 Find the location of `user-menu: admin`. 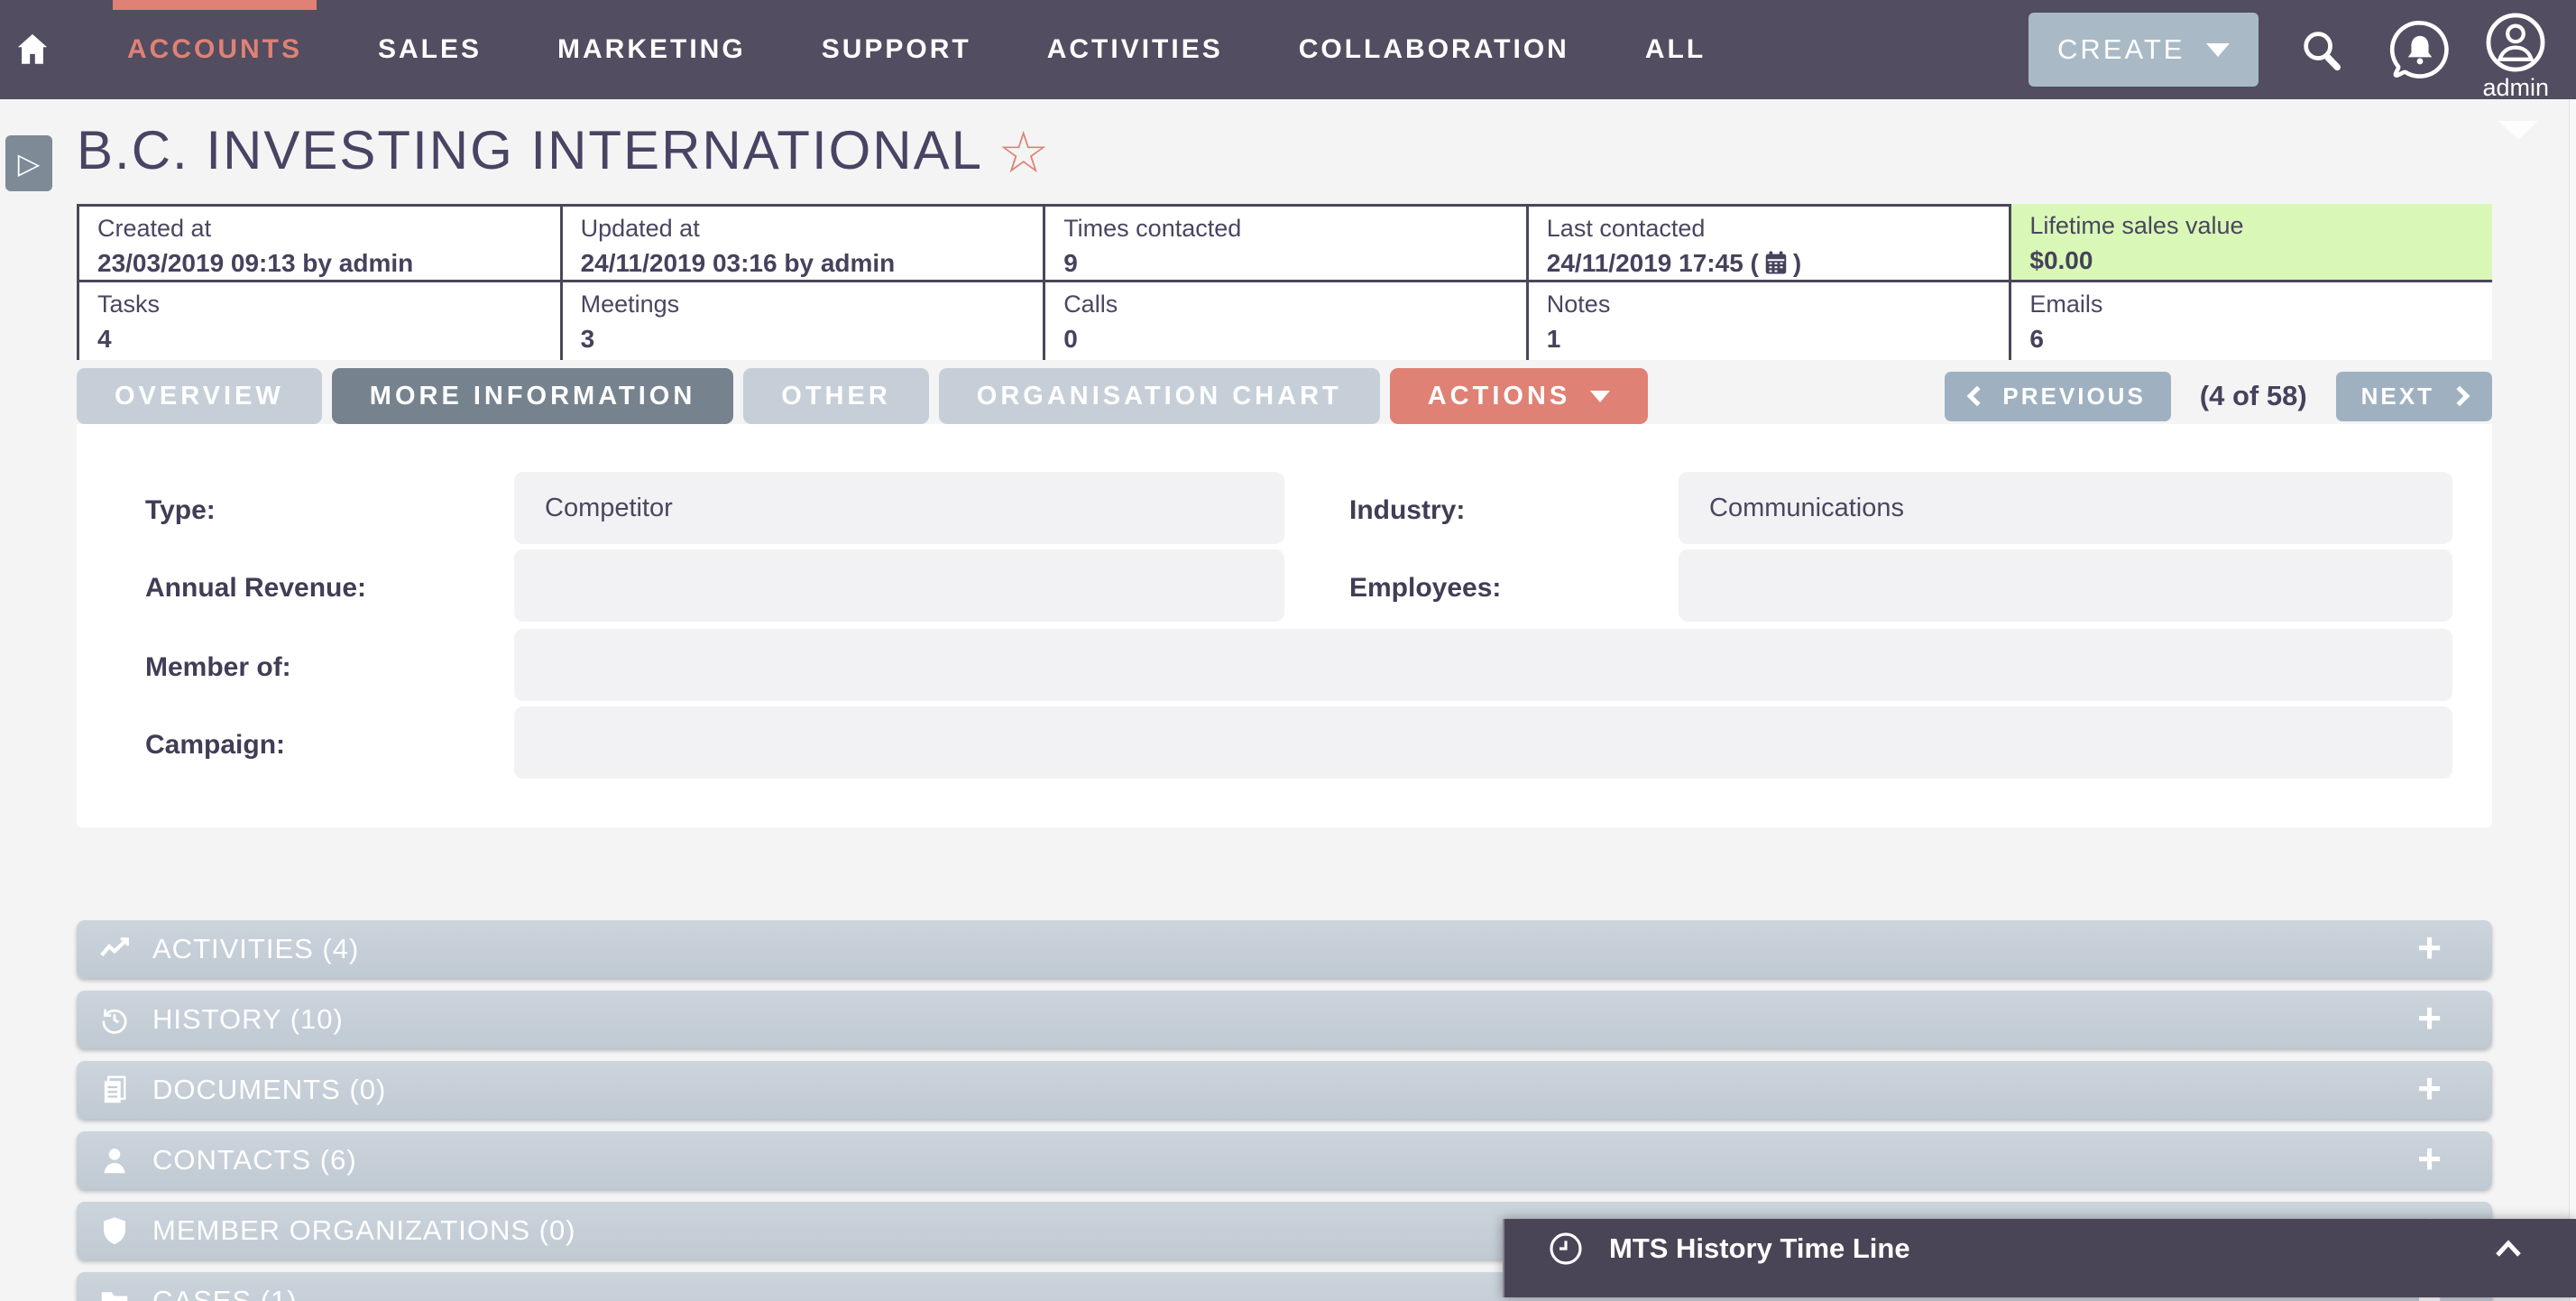

user-menu: admin is located at coordinates (2516, 57).